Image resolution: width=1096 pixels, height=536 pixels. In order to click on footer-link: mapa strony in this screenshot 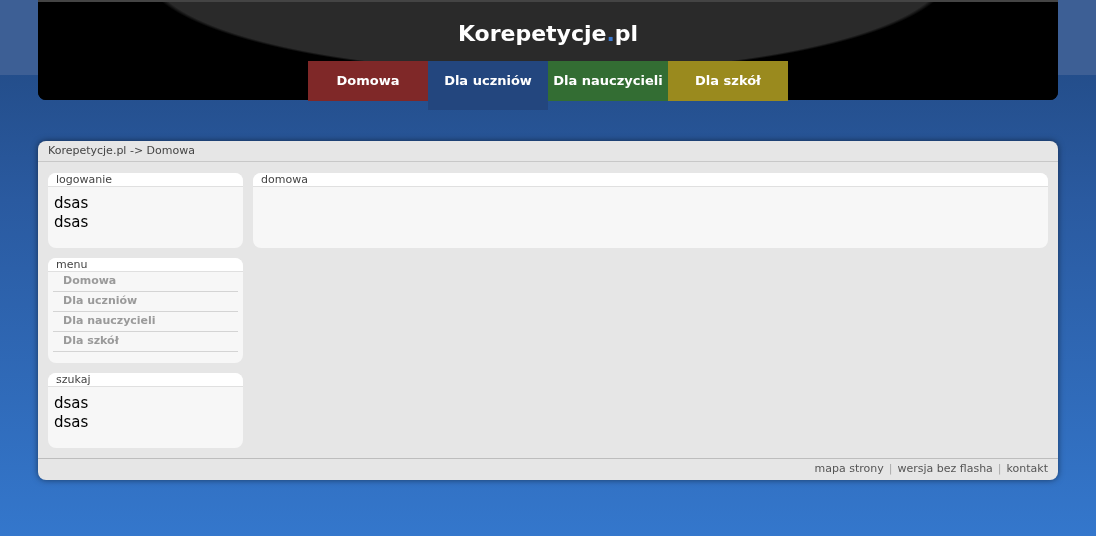, I will do `click(849, 469)`.